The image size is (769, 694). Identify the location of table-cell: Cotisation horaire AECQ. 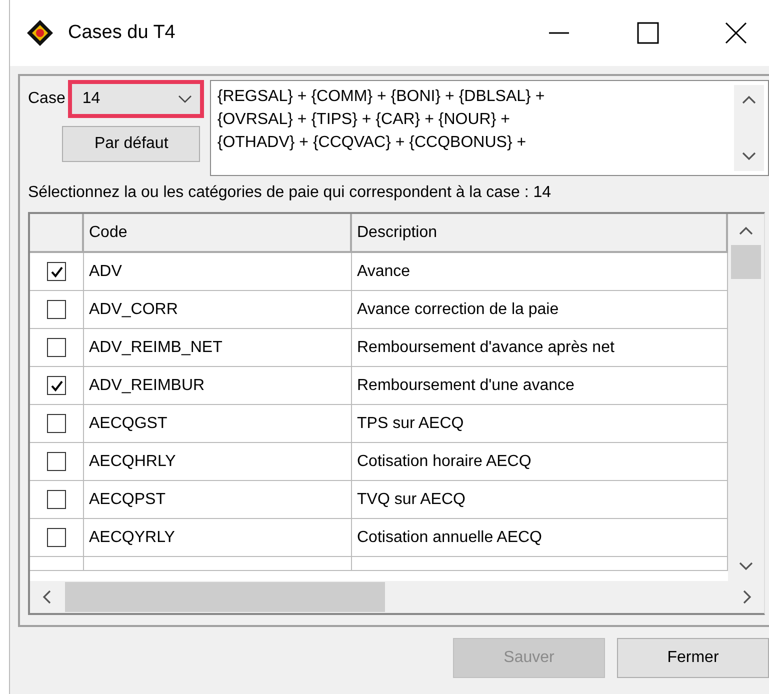
(540, 462).